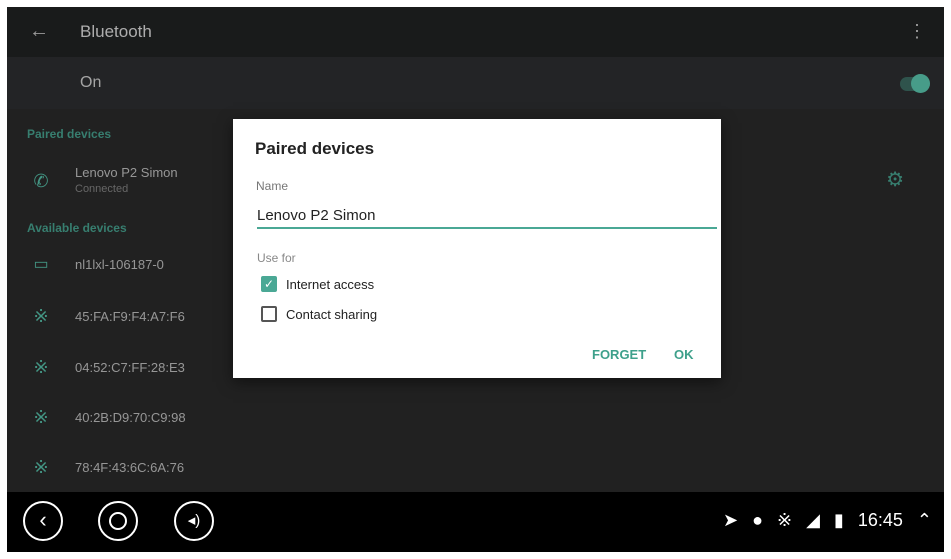  I want to click on expand-chevron-icon: ⌃, so click(924, 520).